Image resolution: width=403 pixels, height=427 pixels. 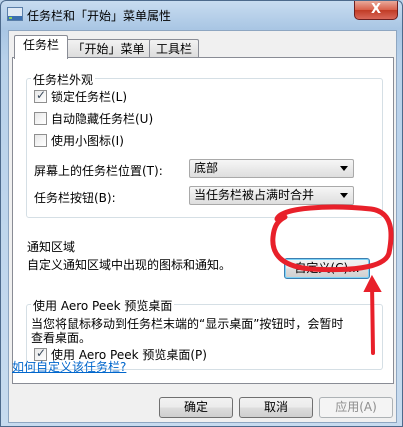 What do you see at coordinates (103, 305) in the screenshot?
I see `aero-peek-legend: 使用 Aero Peek 预览桌面` at bounding box center [103, 305].